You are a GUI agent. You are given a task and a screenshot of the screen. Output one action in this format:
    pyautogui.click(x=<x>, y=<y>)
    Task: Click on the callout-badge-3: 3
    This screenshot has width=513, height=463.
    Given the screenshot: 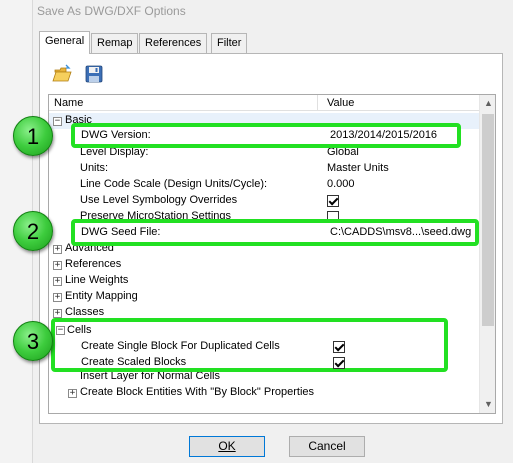 What is the action you would take?
    pyautogui.click(x=33, y=341)
    